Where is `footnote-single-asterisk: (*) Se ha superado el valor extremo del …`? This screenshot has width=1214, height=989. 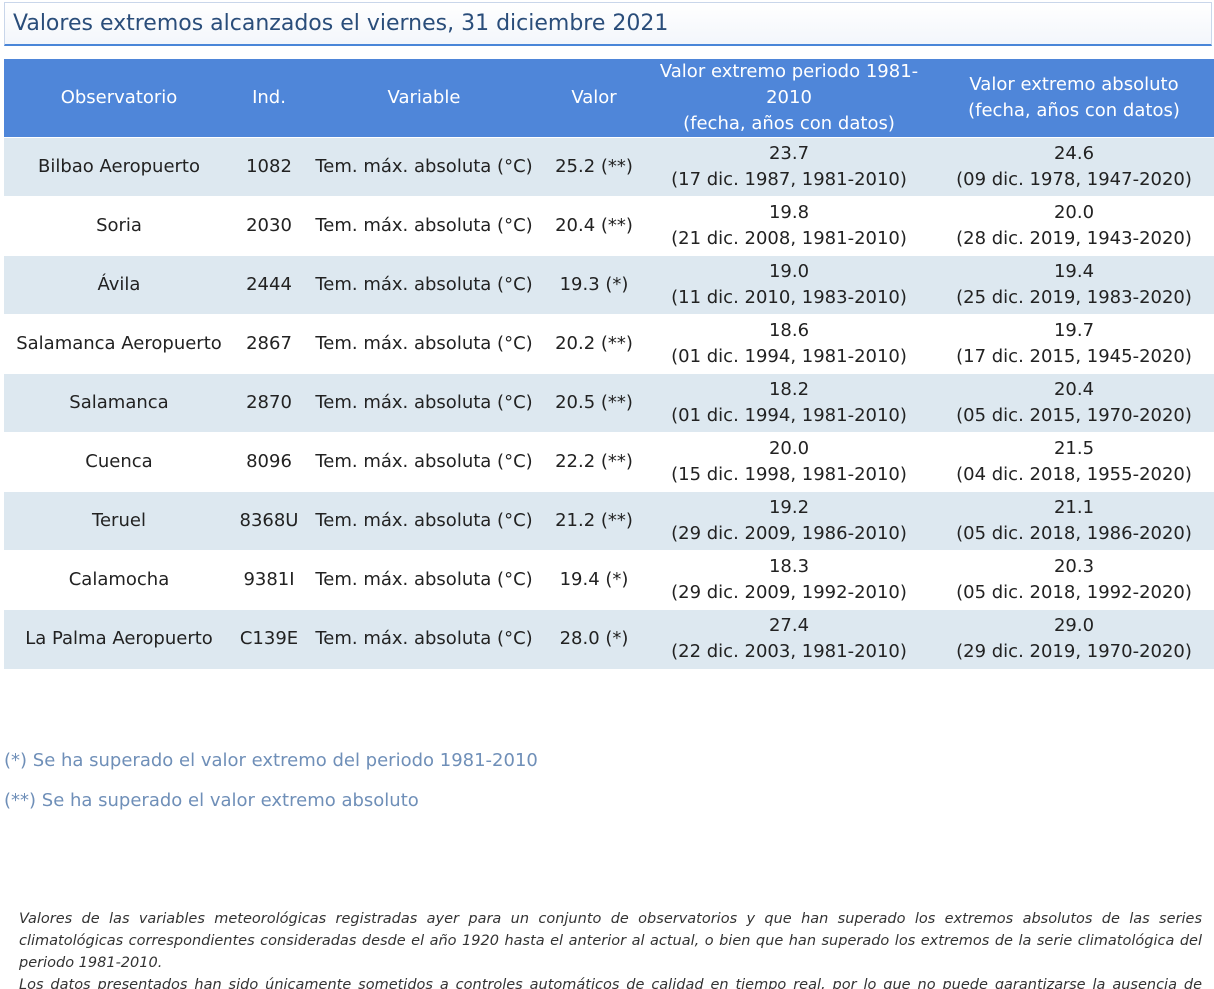
footnote-single-asterisk: (*) Se ha superado el valor extremo del … is located at coordinates (271, 760).